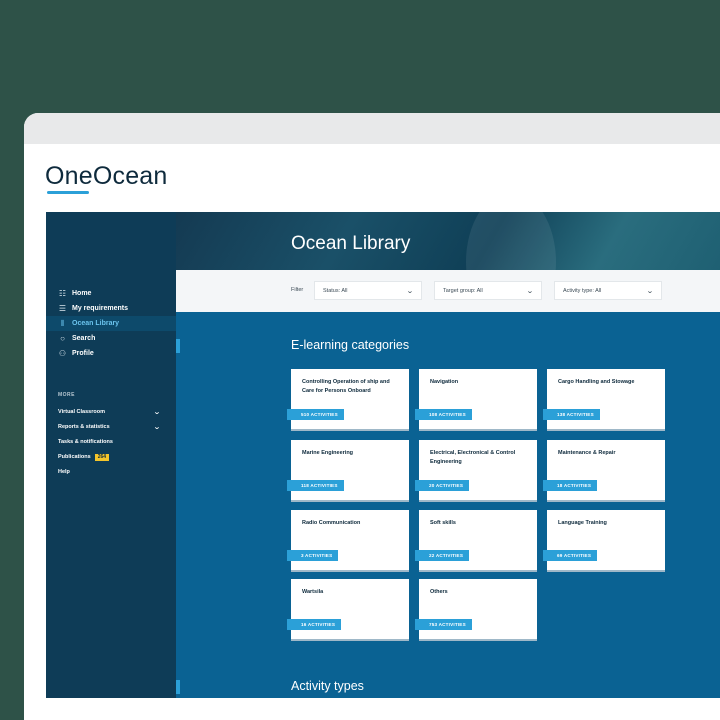 The height and width of the screenshot is (720, 720). What do you see at coordinates (368, 290) in the screenshot?
I see `status-filter-select: Status: All ⌄` at bounding box center [368, 290].